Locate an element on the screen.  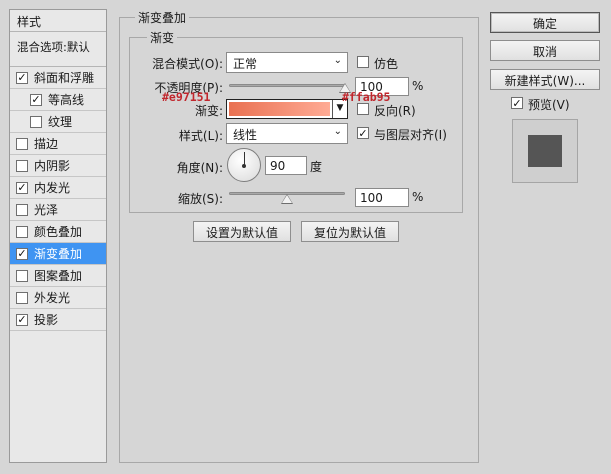
style-item-label: 斜面和浮雕 is located at coordinates (64, 78).